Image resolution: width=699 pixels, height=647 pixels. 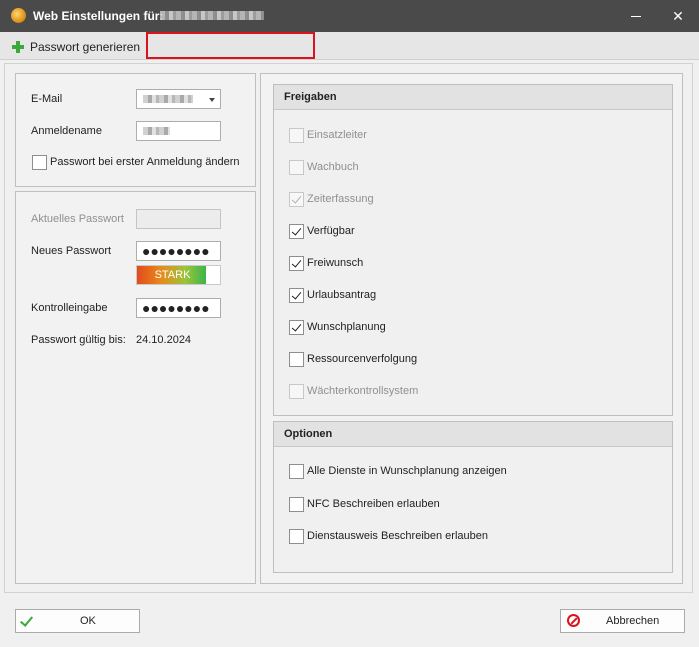 I want to click on cancel-button-label: Abbrechen, so click(x=633, y=621).